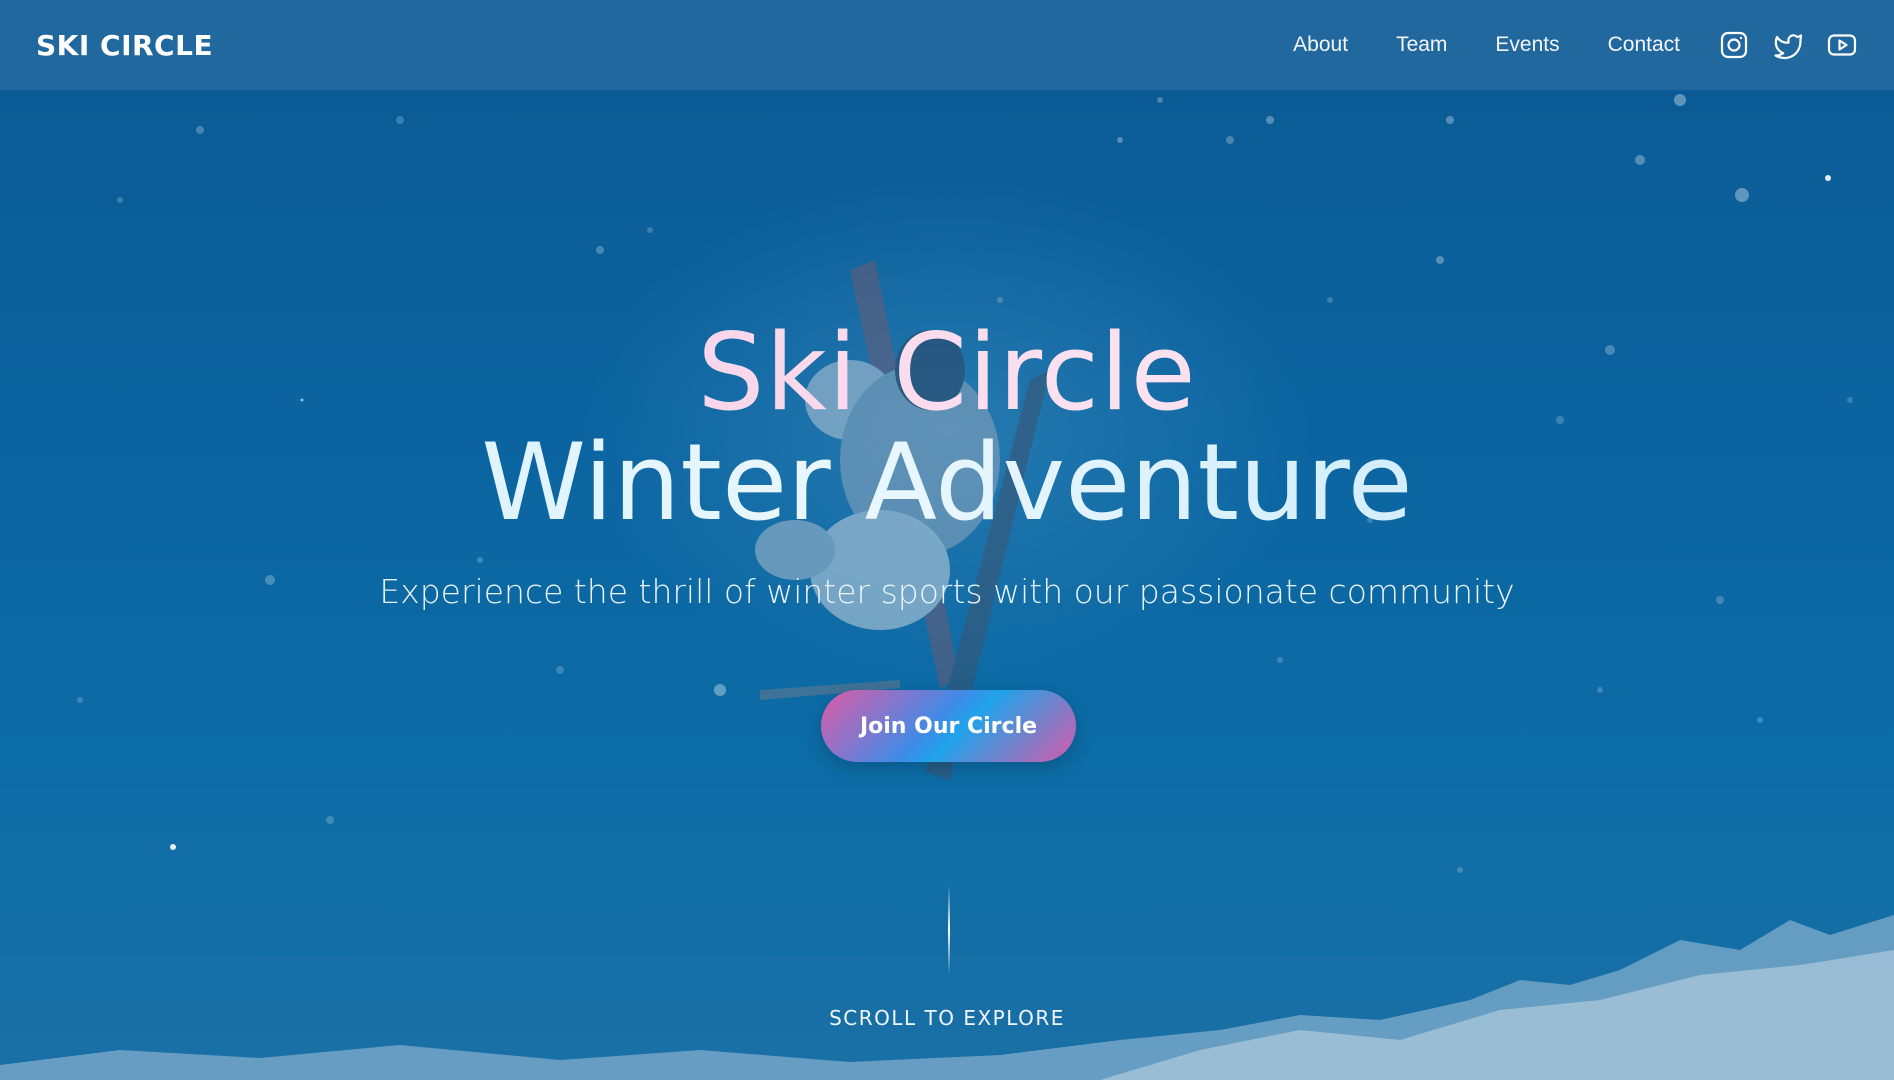  What do you see at coordinates (947, 375) in the screenshot?
I see `hero-title-line1: Ski Circle` at bounding box center [947, 375].